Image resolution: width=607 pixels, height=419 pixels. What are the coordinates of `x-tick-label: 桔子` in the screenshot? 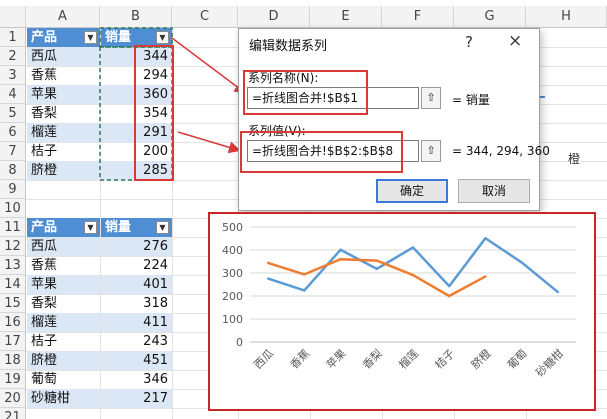 It's located at (444, 358).